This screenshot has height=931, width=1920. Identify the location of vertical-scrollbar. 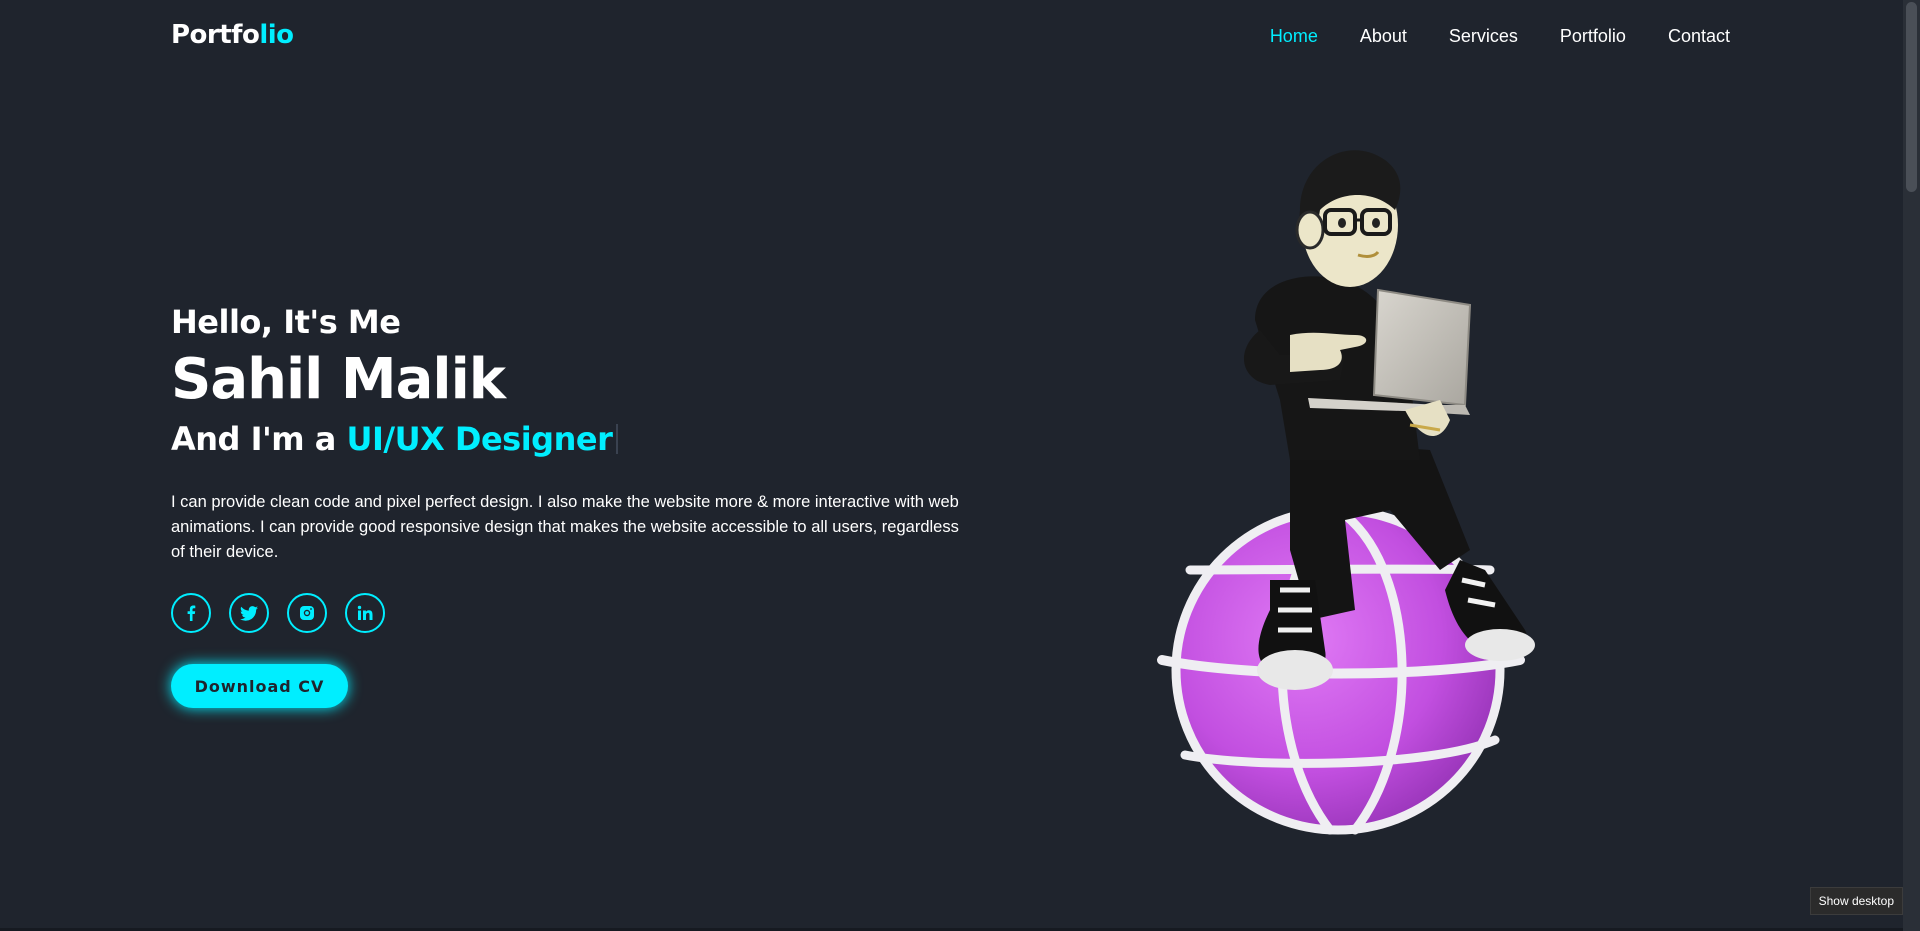
(1911, 465).